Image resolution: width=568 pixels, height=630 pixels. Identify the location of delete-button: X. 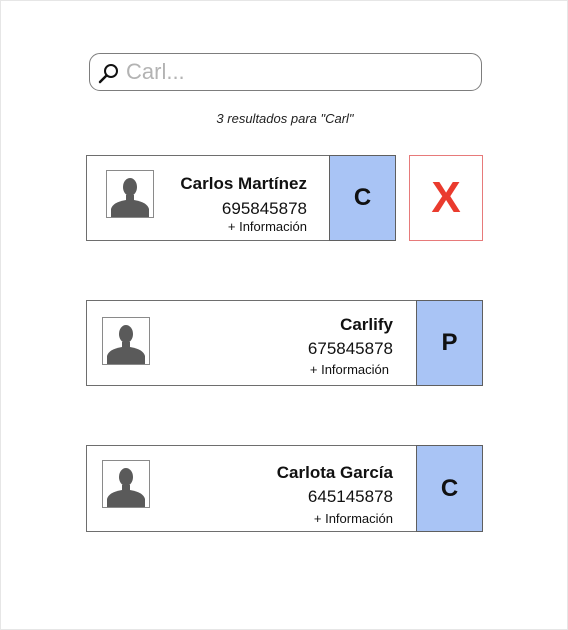
(446, 198).